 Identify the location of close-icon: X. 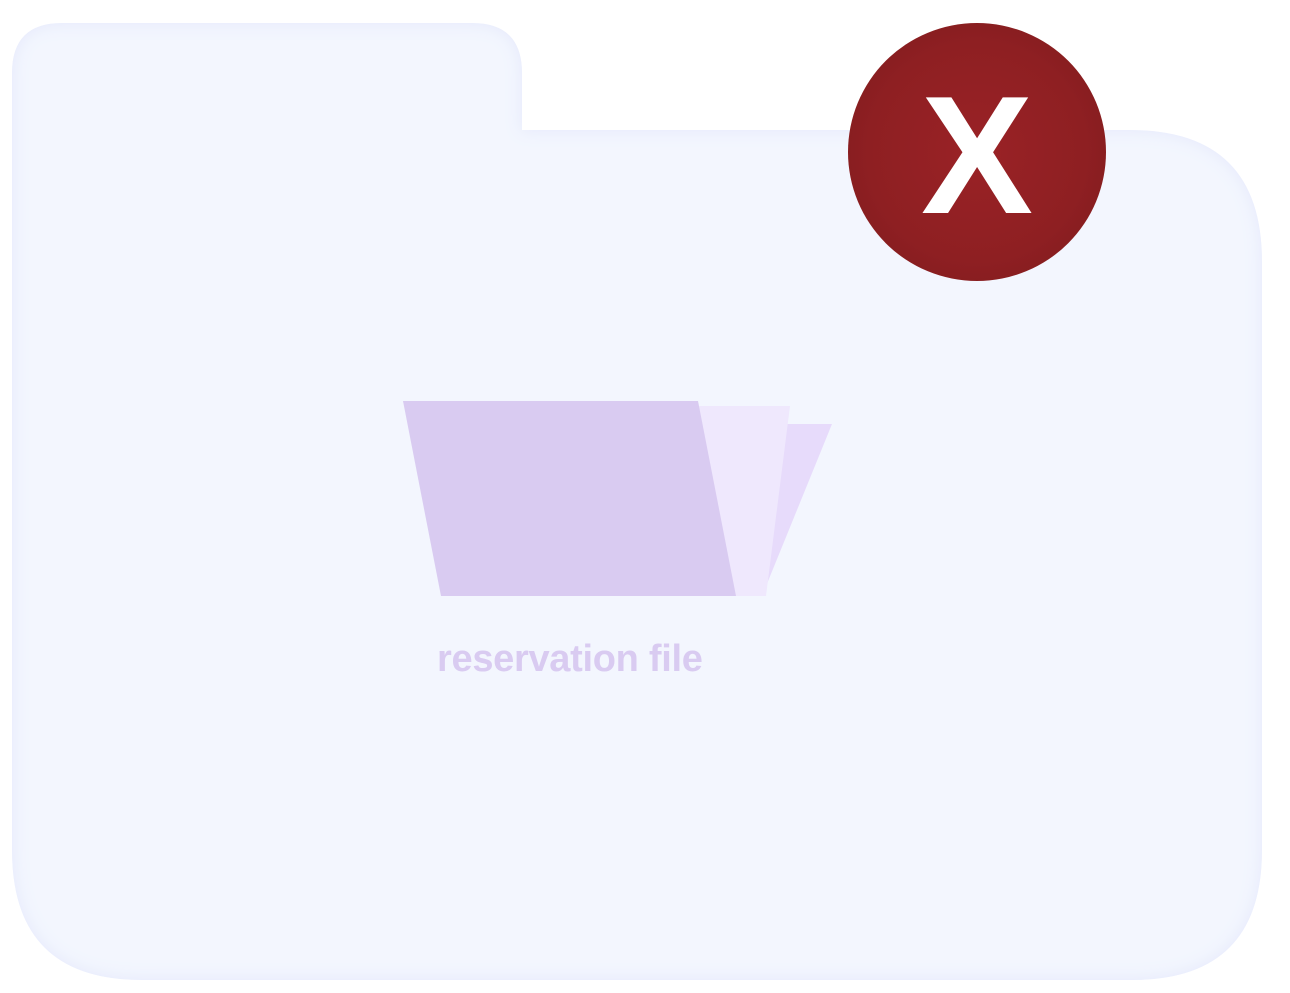
(977, 155).